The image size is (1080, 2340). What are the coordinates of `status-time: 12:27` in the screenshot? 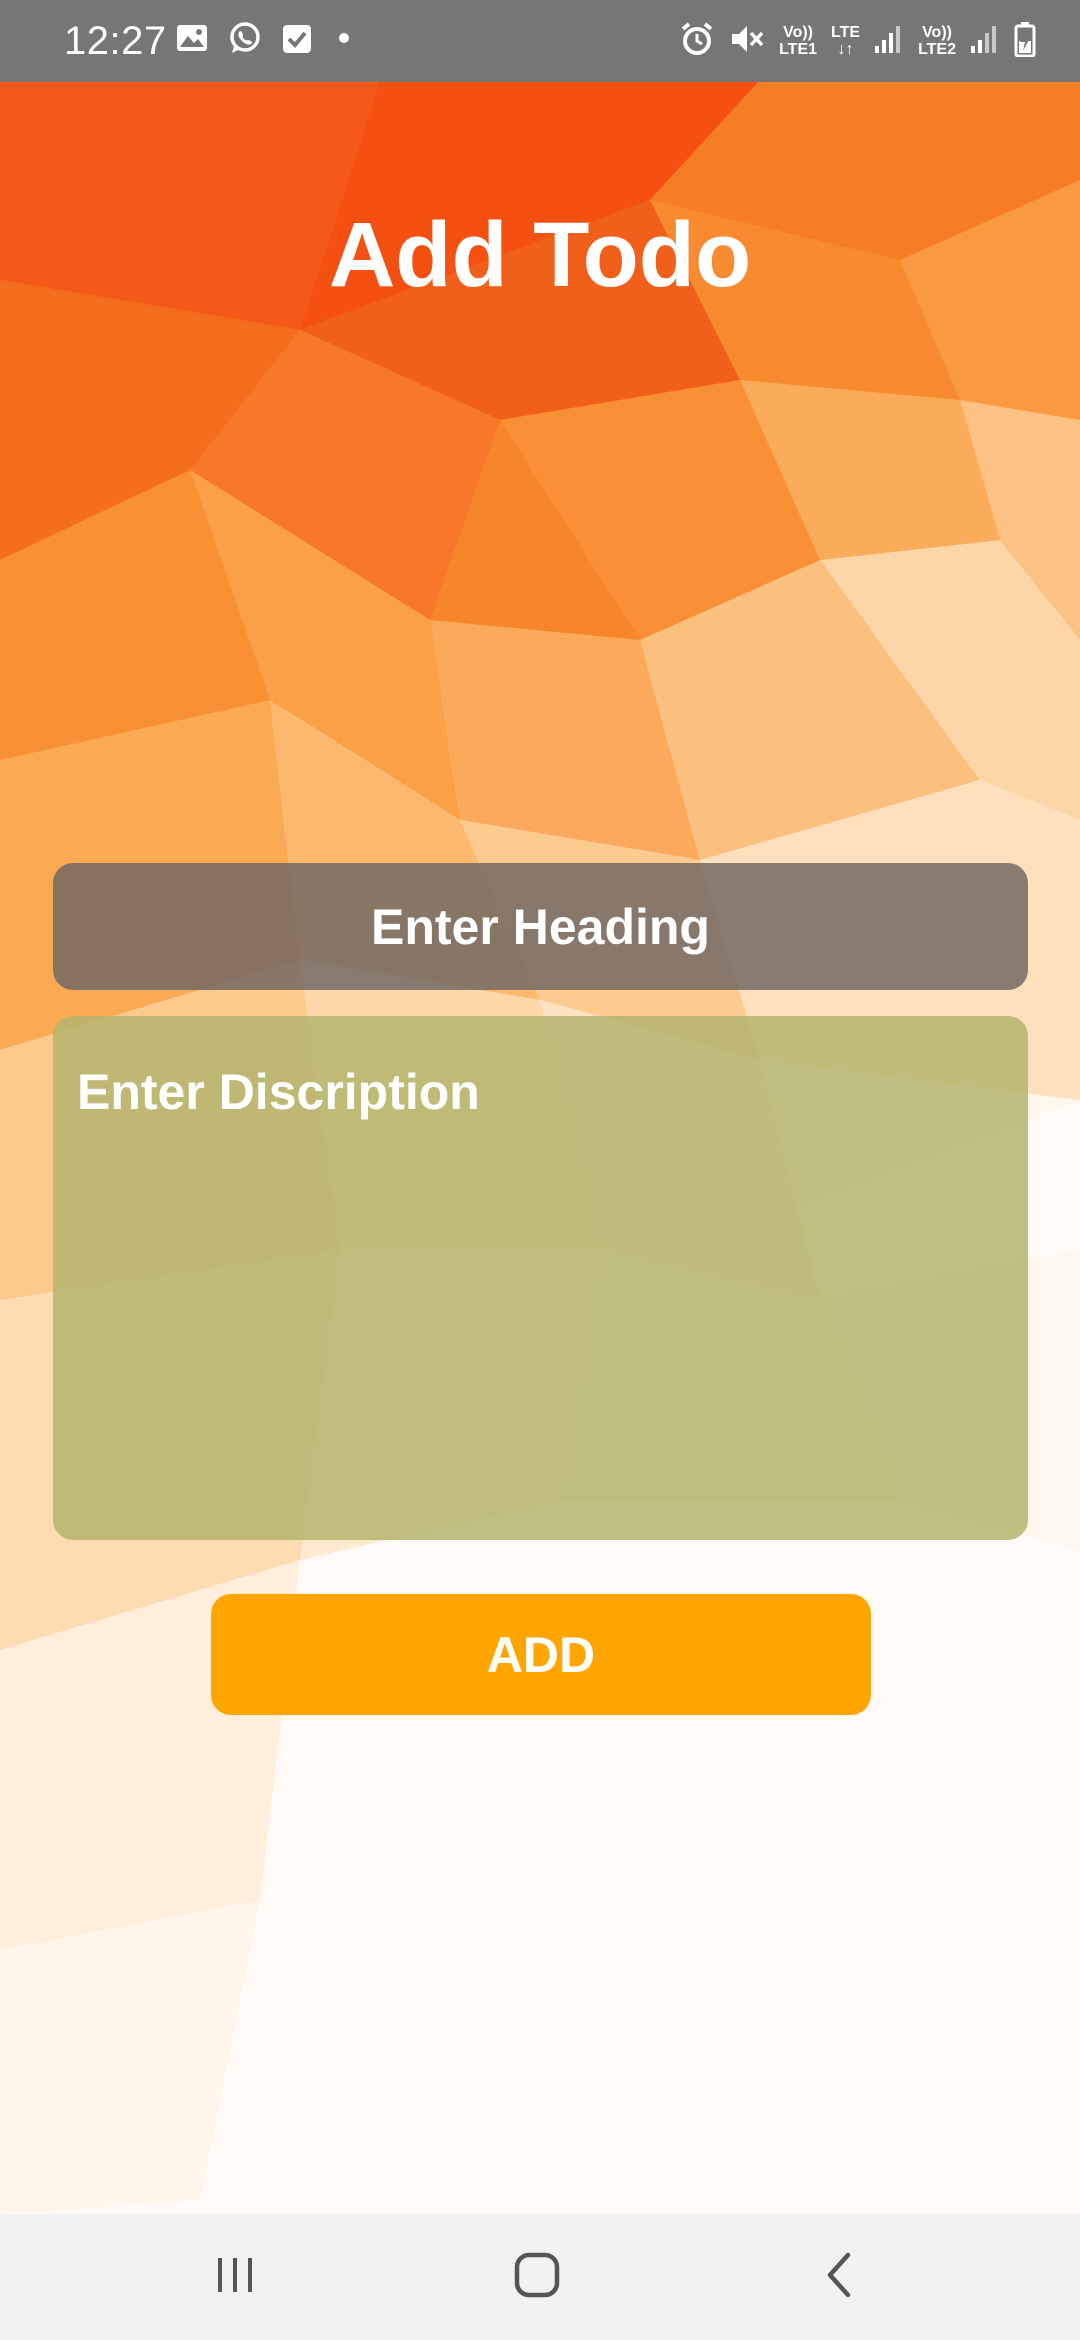 It's located at (115, 41).